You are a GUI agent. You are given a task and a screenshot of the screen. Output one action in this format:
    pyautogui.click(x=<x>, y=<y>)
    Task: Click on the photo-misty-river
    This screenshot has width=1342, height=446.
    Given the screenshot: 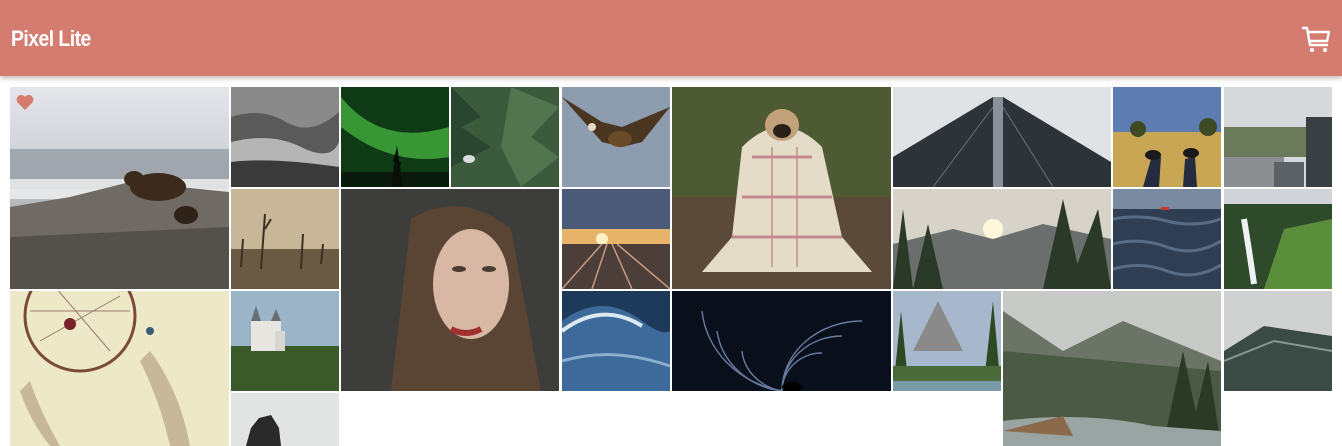 What is the action you would take?
    pyautogui.click(x=1112, y=368)
    